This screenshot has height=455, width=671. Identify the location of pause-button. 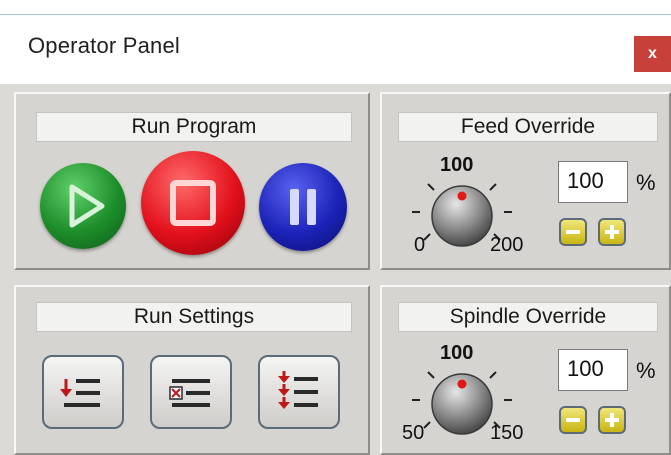
(303, 207).